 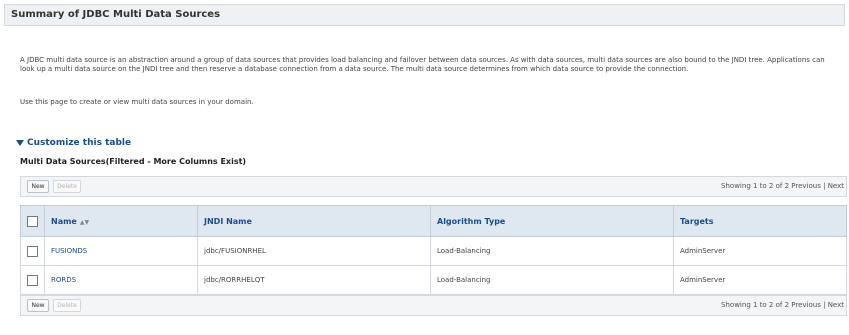 What do you see at coordinates (471, 221) in the screenshot?
I see `column-header-algorithm-type-label: Algorithm Type` at bounding box center [471, 221].